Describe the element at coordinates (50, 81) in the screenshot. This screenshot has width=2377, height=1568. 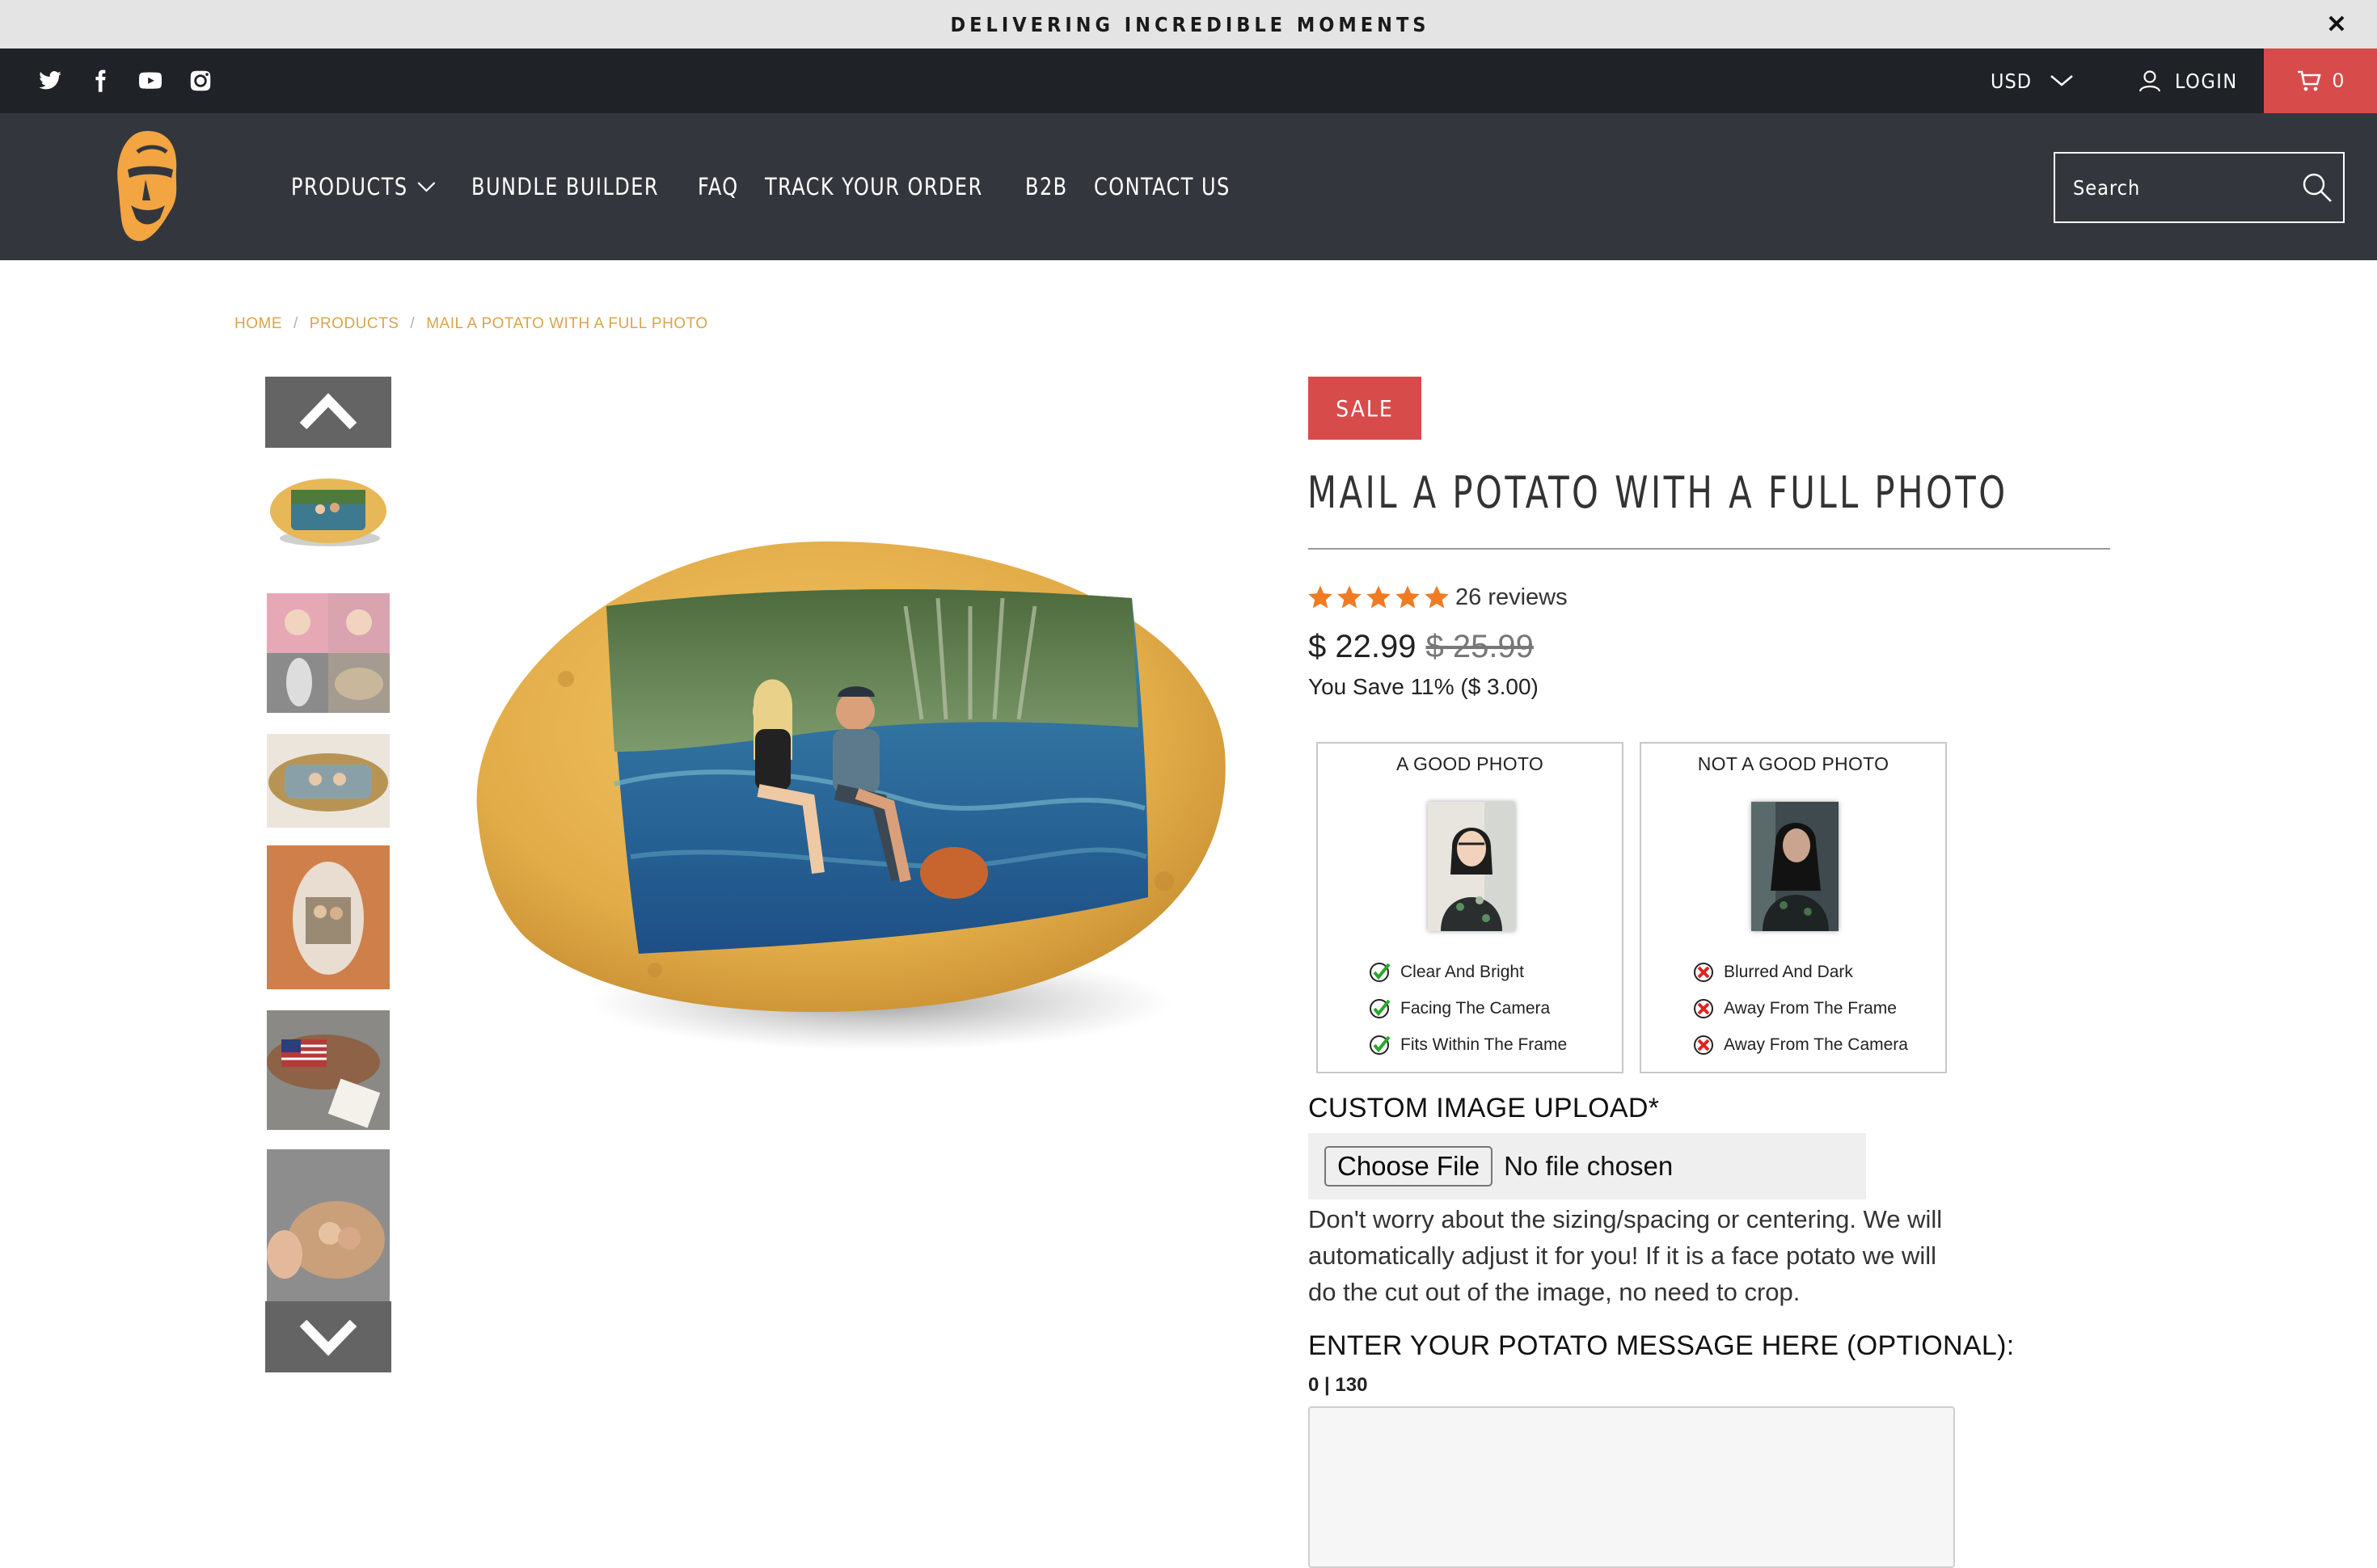
I see `twitter-icon` at that location.